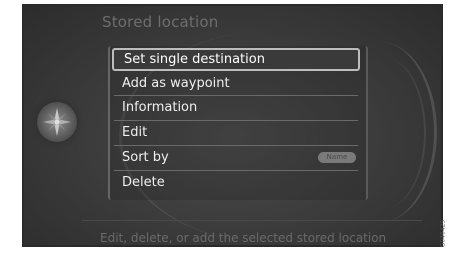 The height and width of the screenshot is (254, 453). I want to click on menu-item-edit: Edit, so click(236, 133).